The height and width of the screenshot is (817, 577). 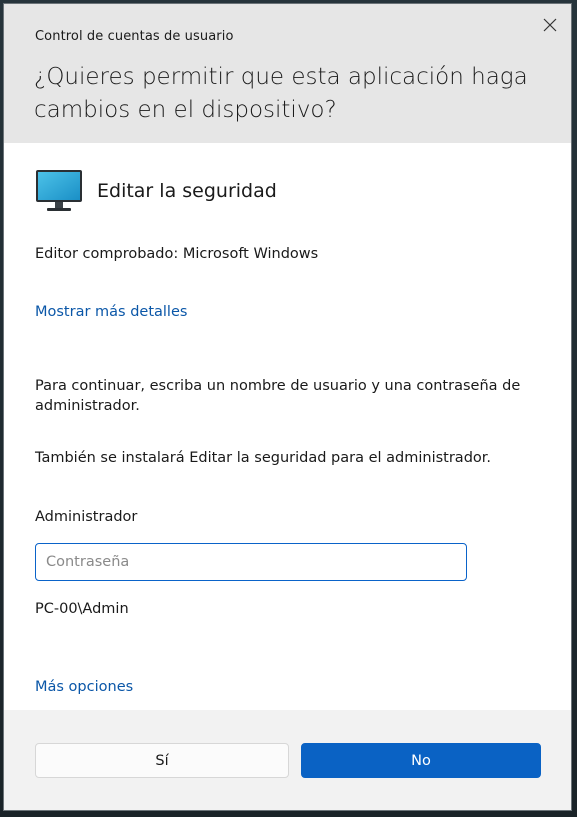 What do you see at coordinates (111, 312) in the screenshot?
I see `show-details-link: Mostrar más detalles` at bounding box center [111, 312].